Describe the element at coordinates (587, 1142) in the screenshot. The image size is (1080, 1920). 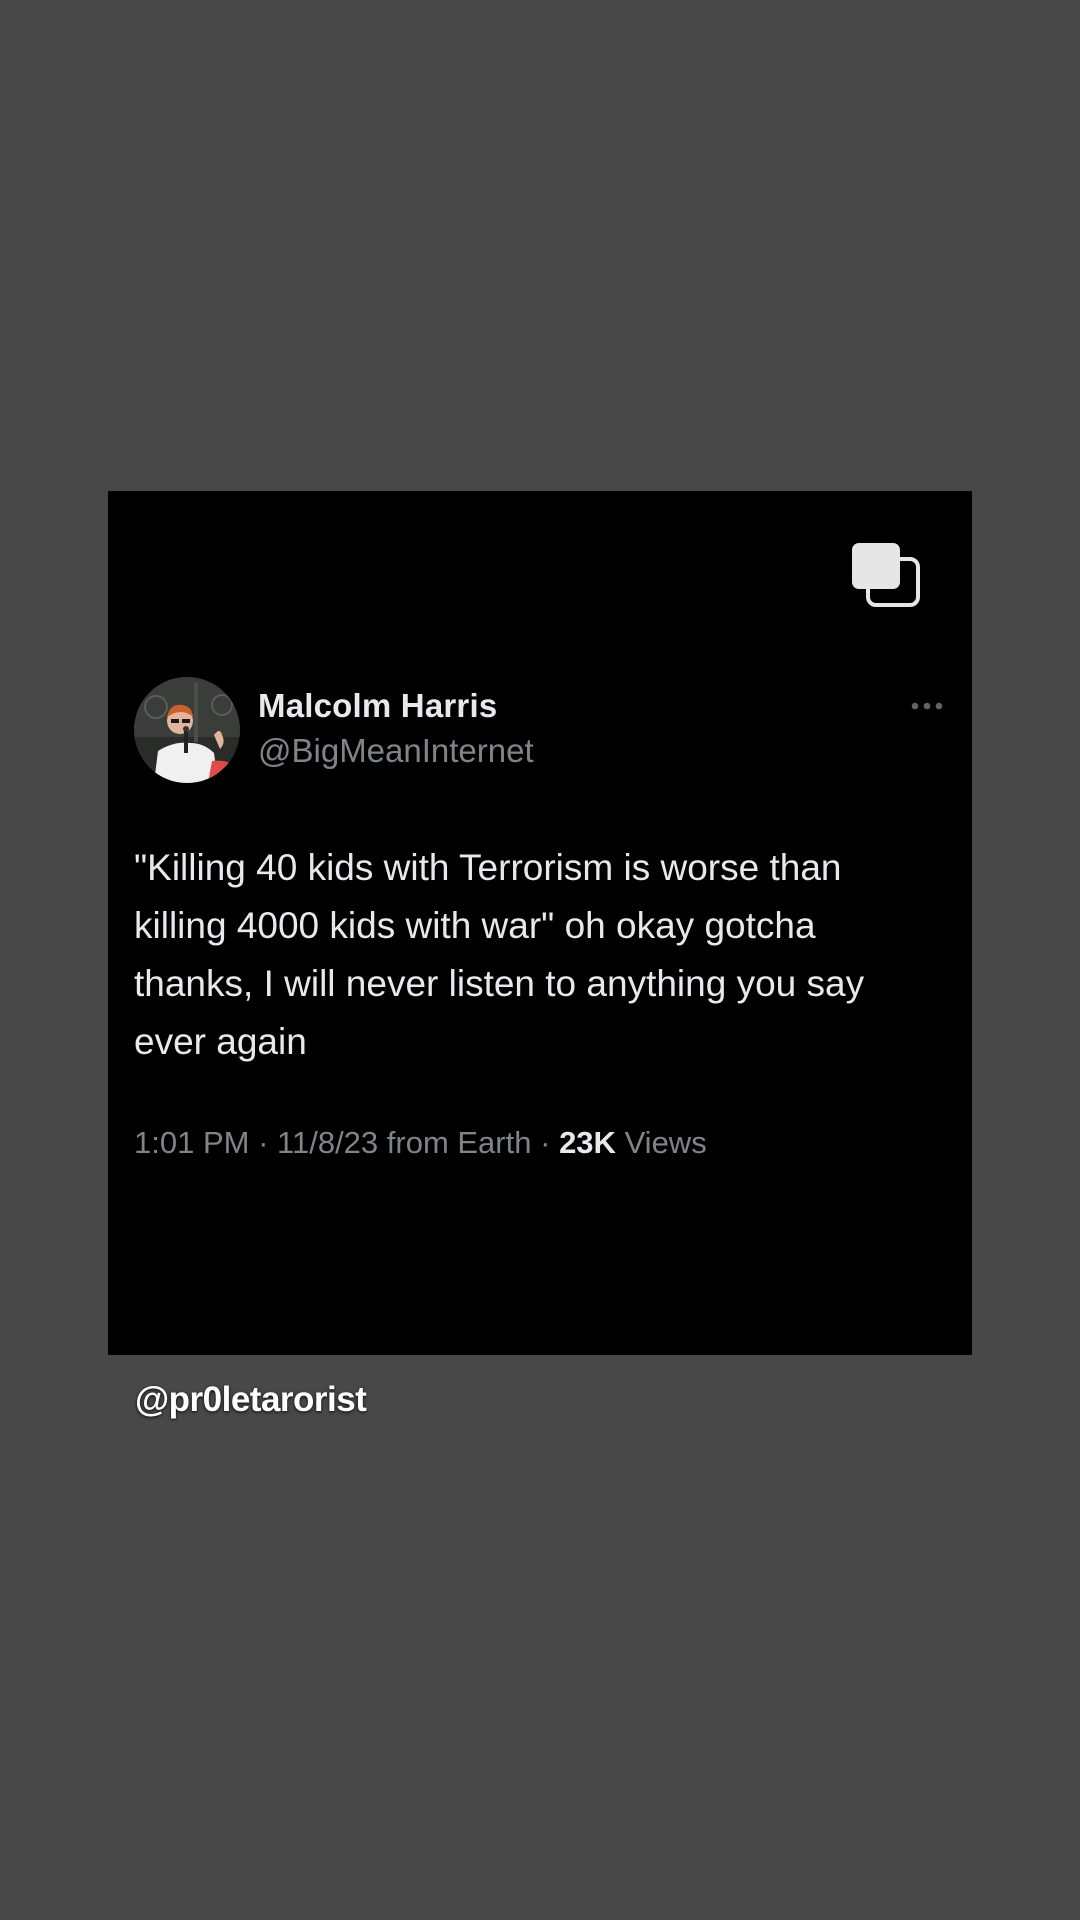
I see `views-count: 23K` at that location.